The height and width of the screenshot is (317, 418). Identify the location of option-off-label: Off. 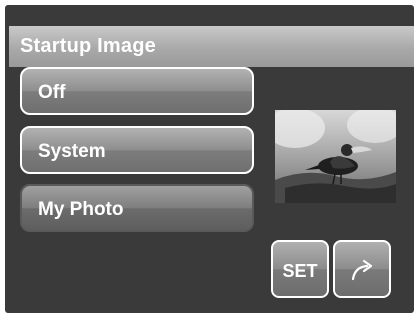
(52, 92).